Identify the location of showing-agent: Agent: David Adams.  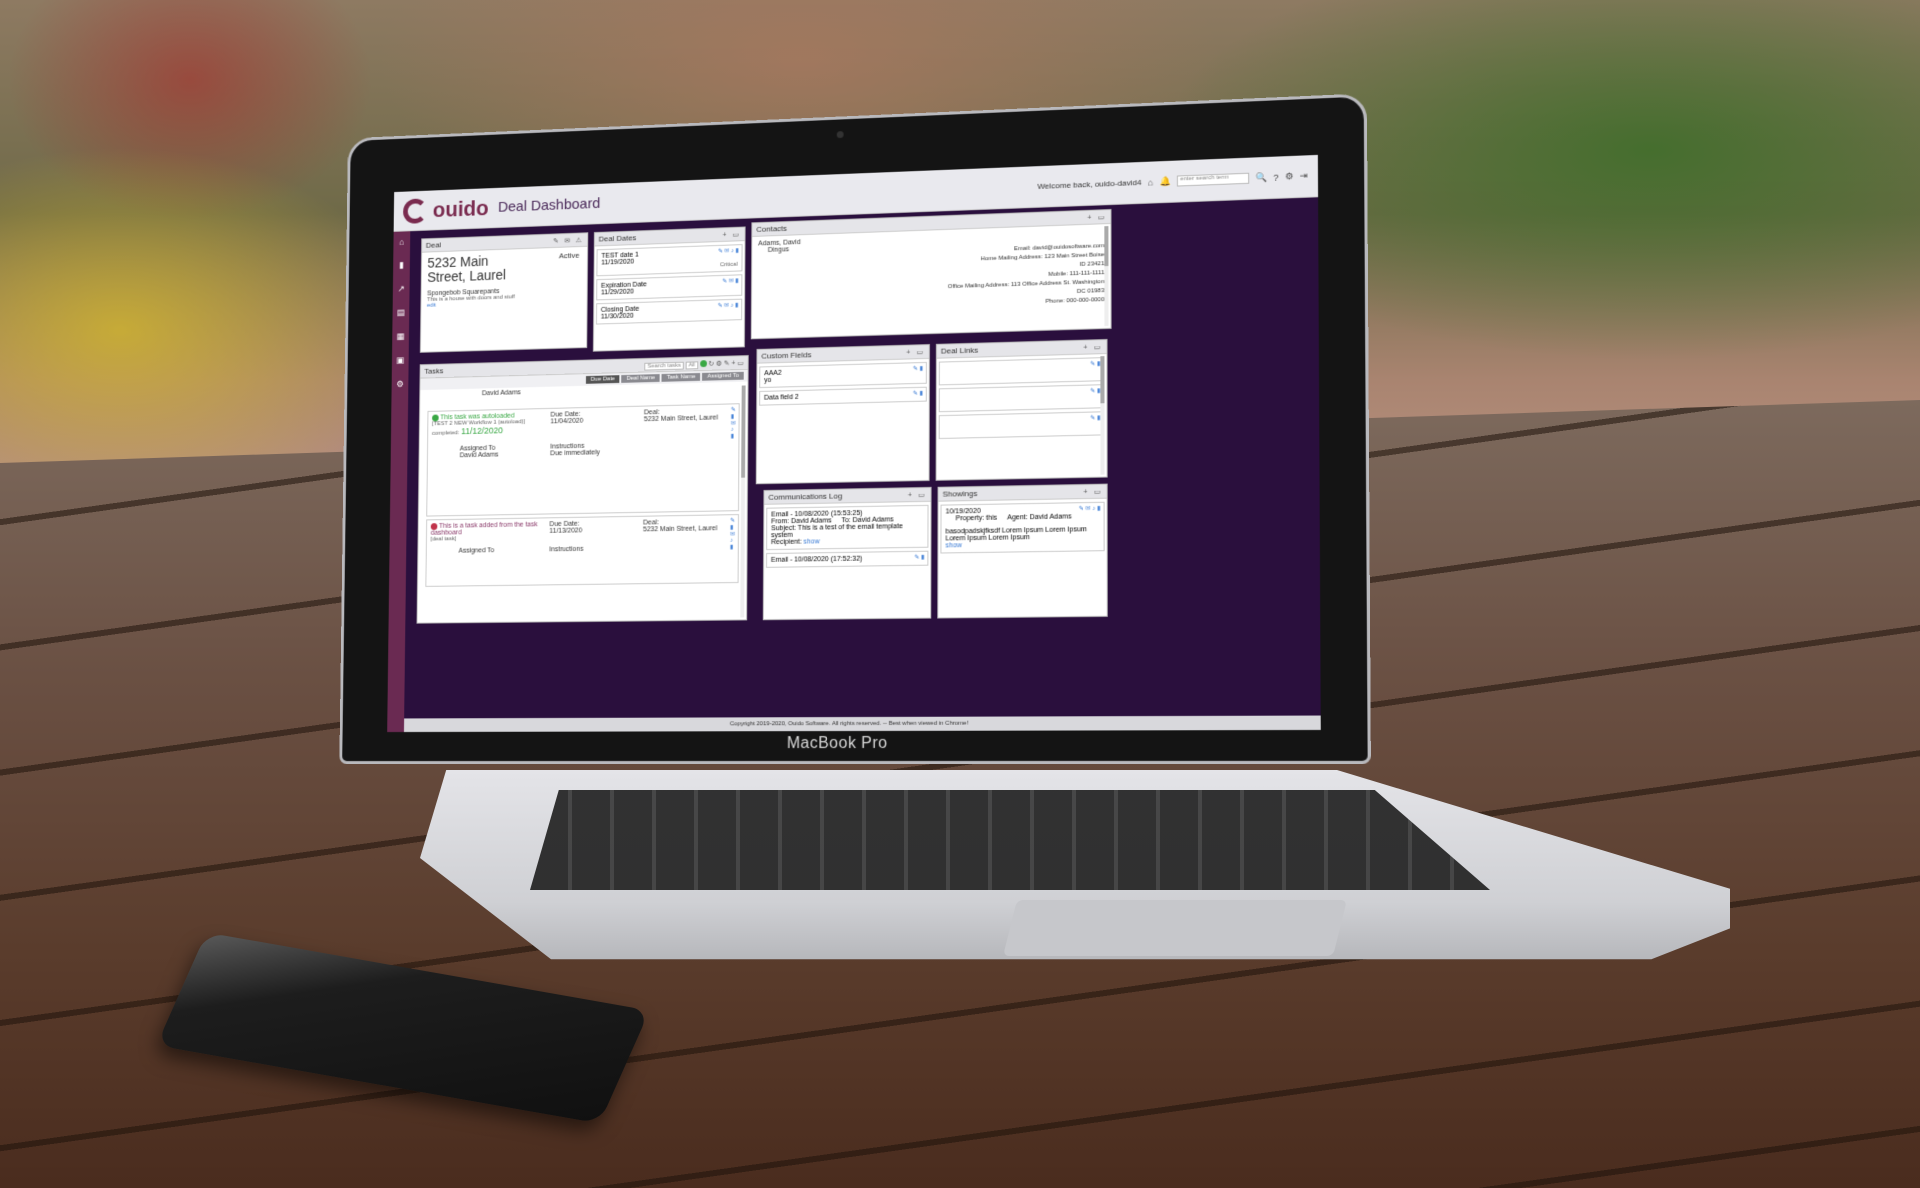
(1039, 517).